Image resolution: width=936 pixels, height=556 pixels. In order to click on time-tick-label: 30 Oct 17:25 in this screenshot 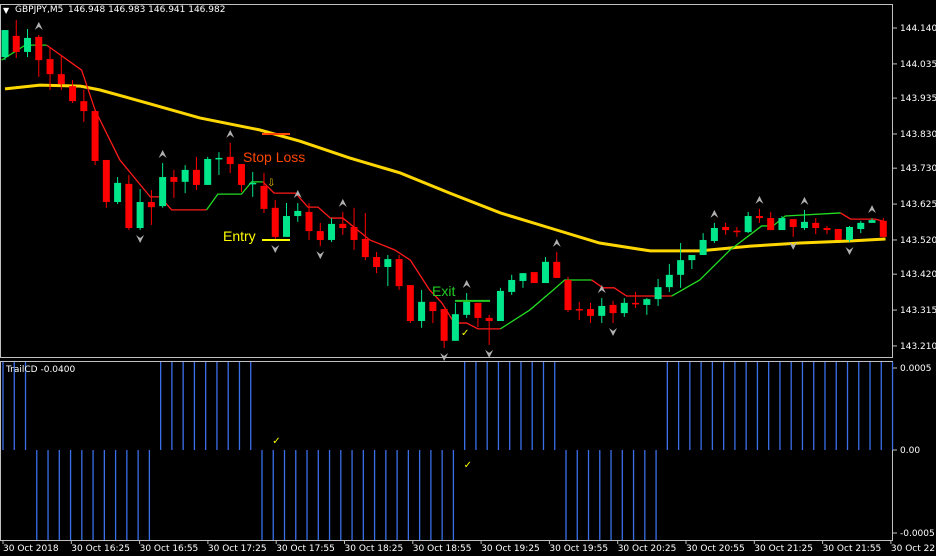, I will do `click(237, 549)`.